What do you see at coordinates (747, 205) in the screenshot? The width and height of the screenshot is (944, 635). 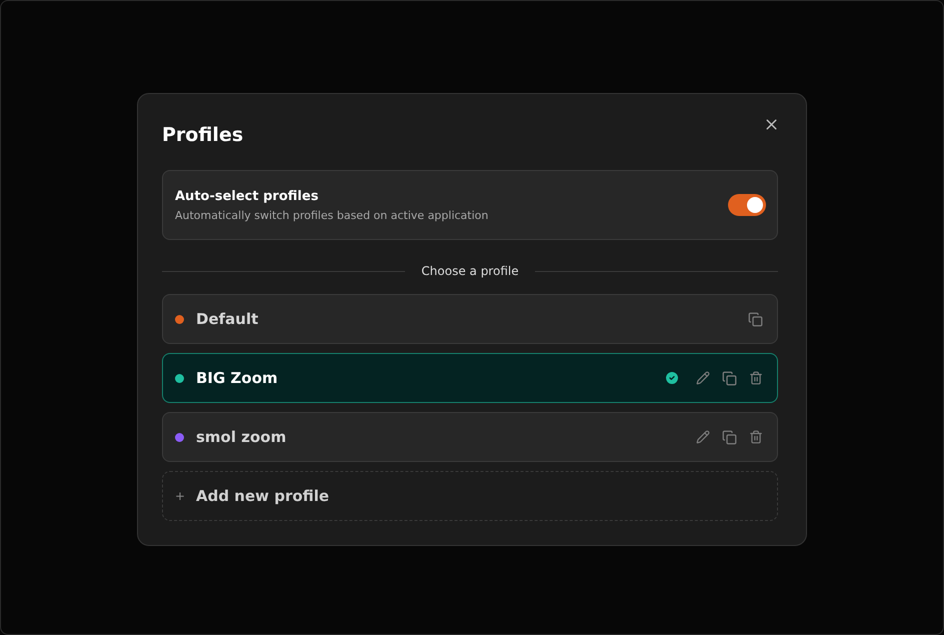 I see `auto-select-toggle` at bounding box center [747, 205].